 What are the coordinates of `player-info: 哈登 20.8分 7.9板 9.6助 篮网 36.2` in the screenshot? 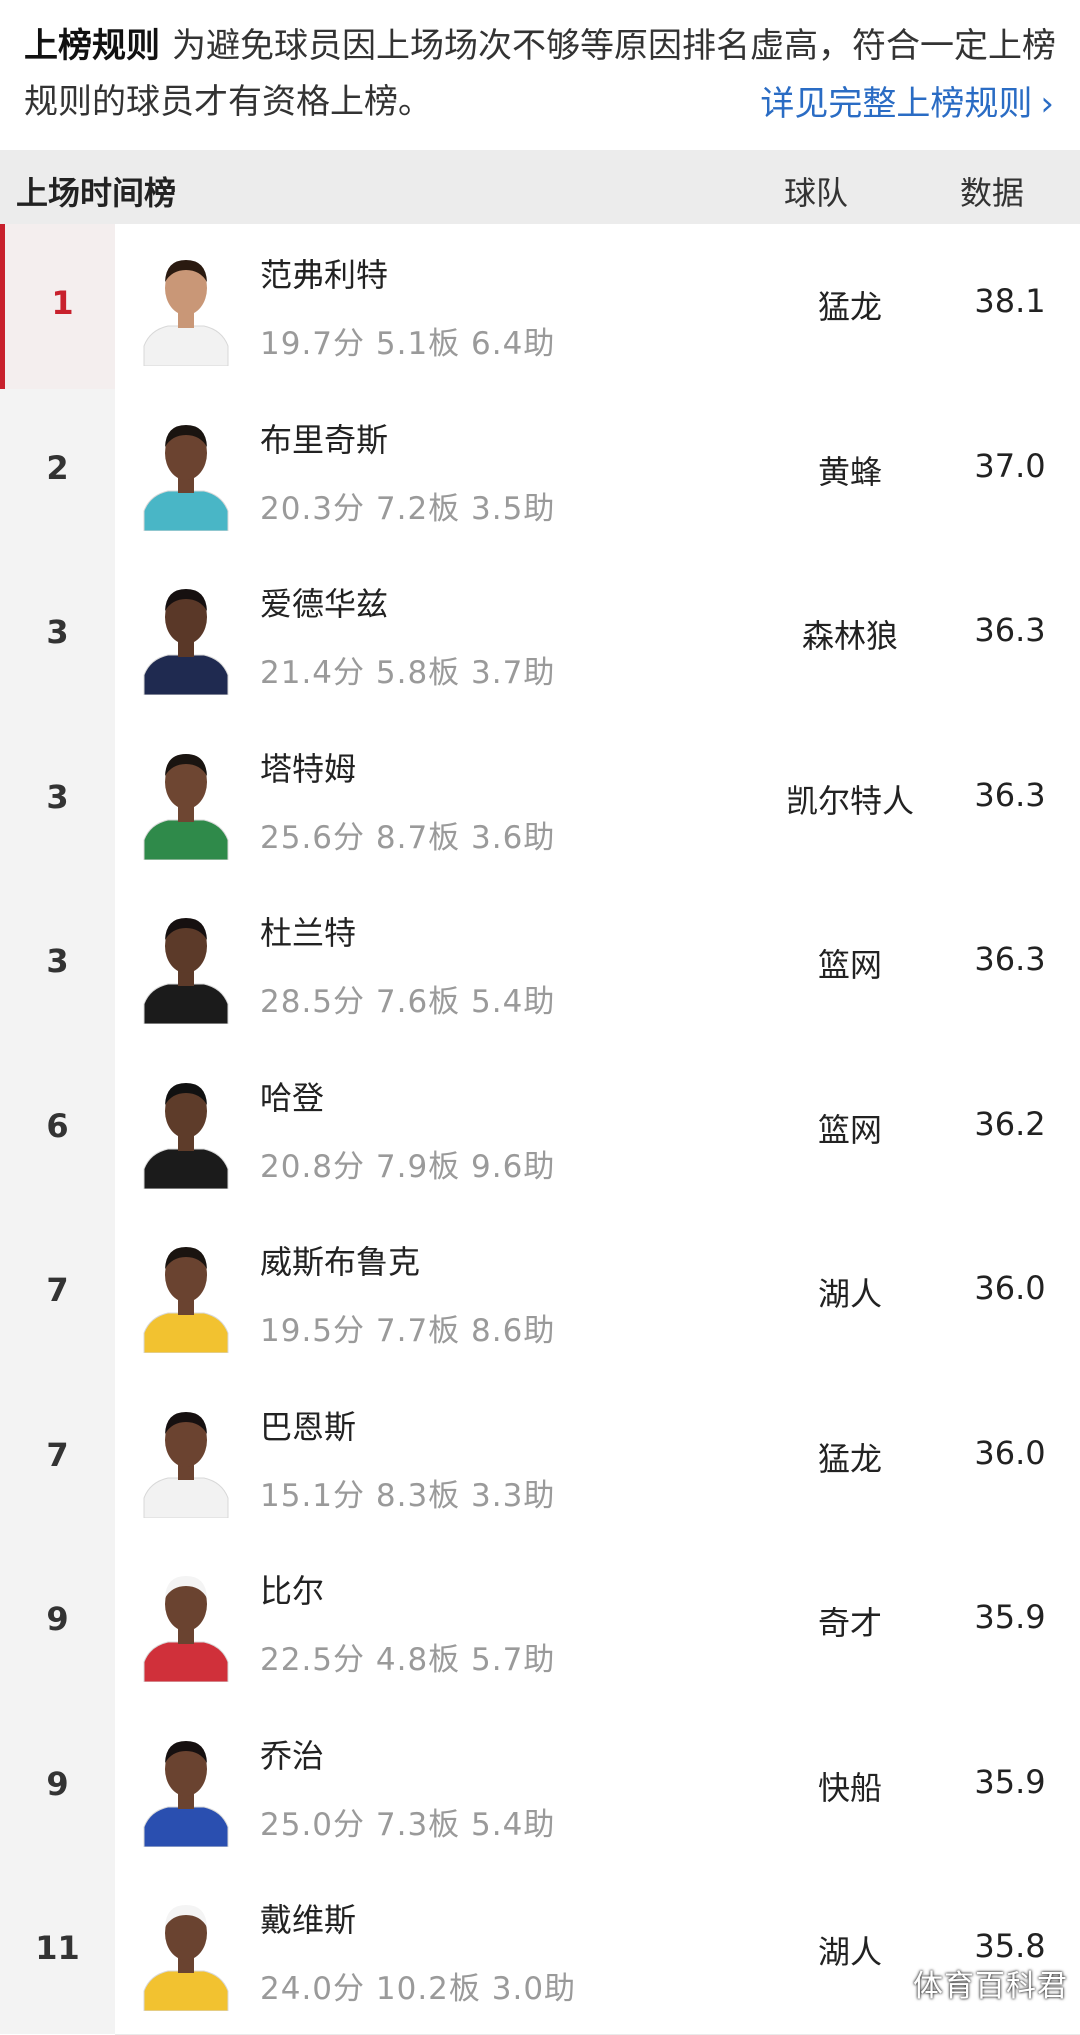 It's located at (597, 1129).